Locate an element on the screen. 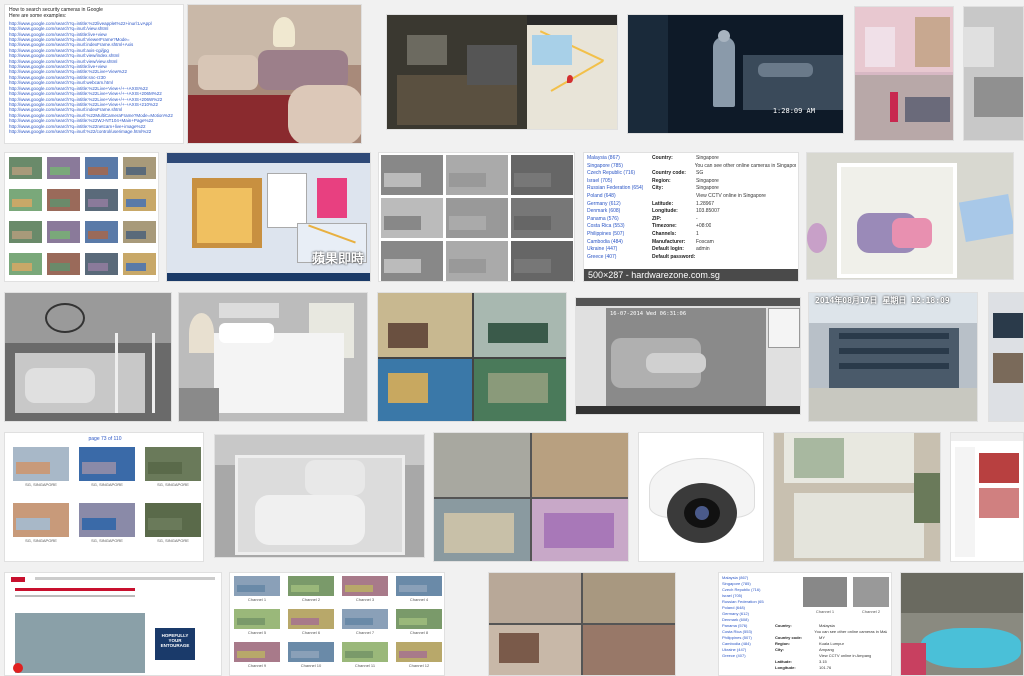  cam-timestamp: 1:28:09 AM is located at coordinates (793, 111).